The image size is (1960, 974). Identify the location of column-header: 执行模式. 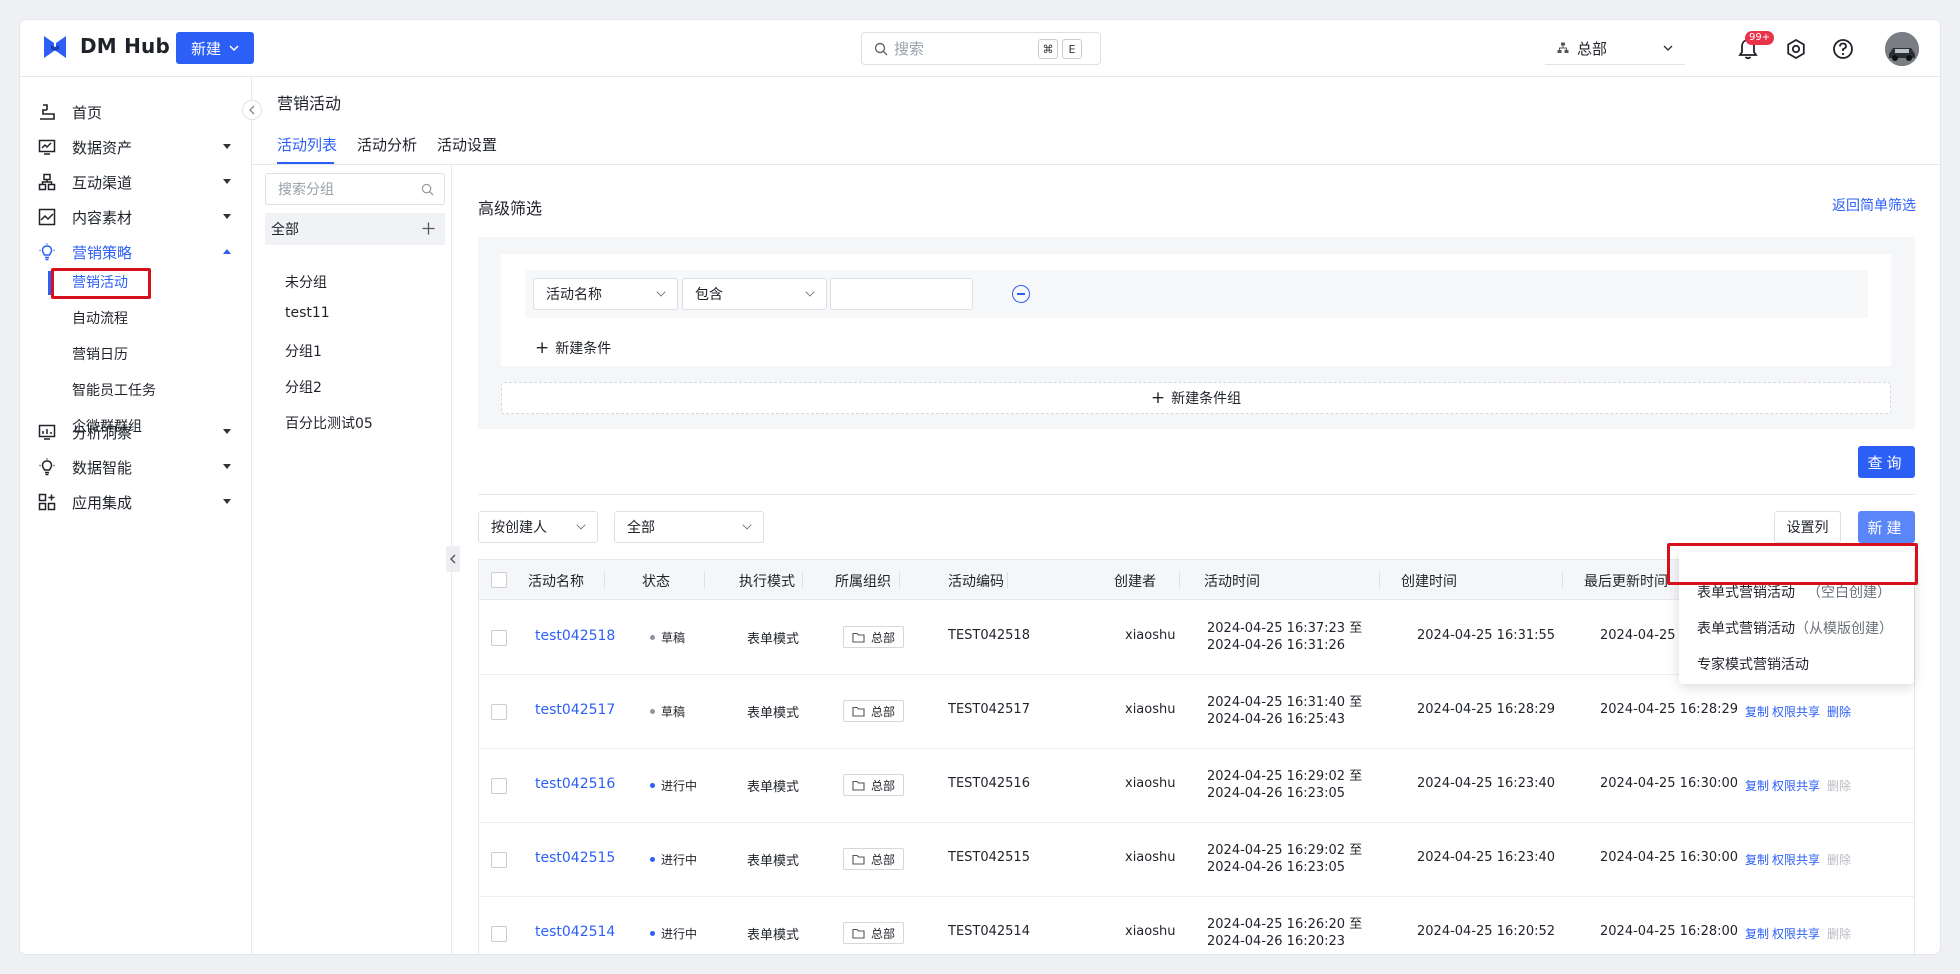
(767, 581).